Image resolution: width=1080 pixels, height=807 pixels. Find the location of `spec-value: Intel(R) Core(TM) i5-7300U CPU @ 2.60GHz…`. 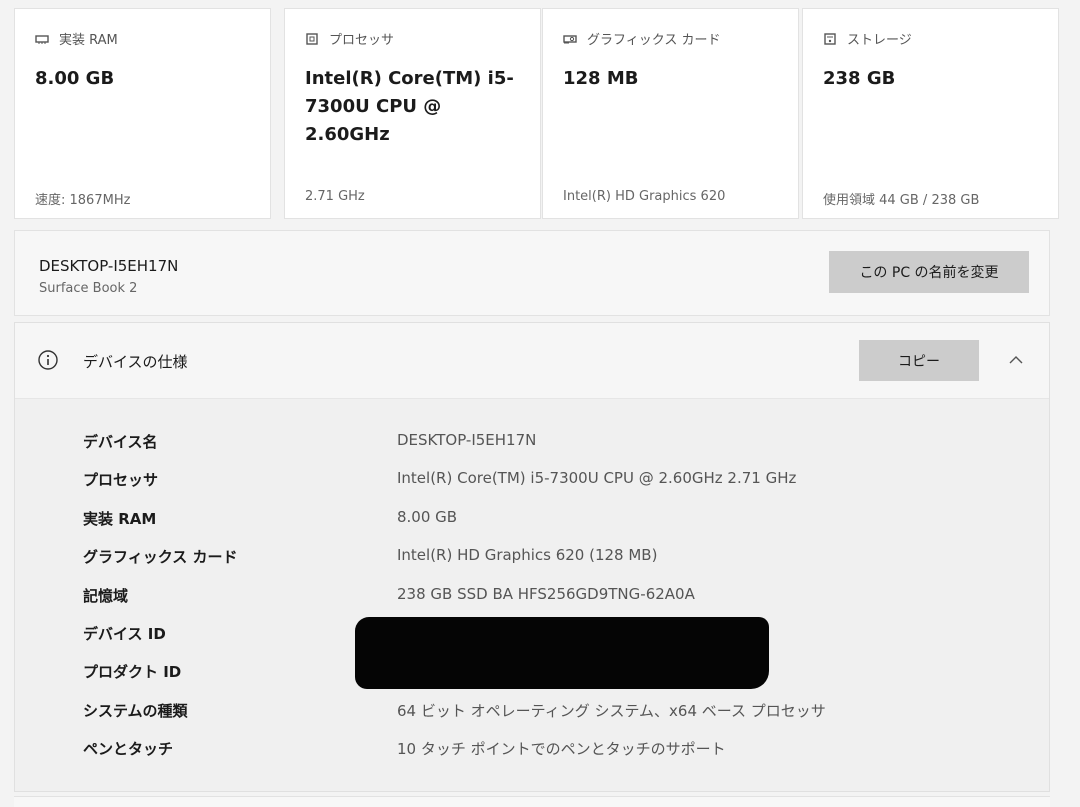

spec-value: Intel(R) Core(TM) i5-7300U CPU @ 2.60GHz… is located at coordinates (597, 478).